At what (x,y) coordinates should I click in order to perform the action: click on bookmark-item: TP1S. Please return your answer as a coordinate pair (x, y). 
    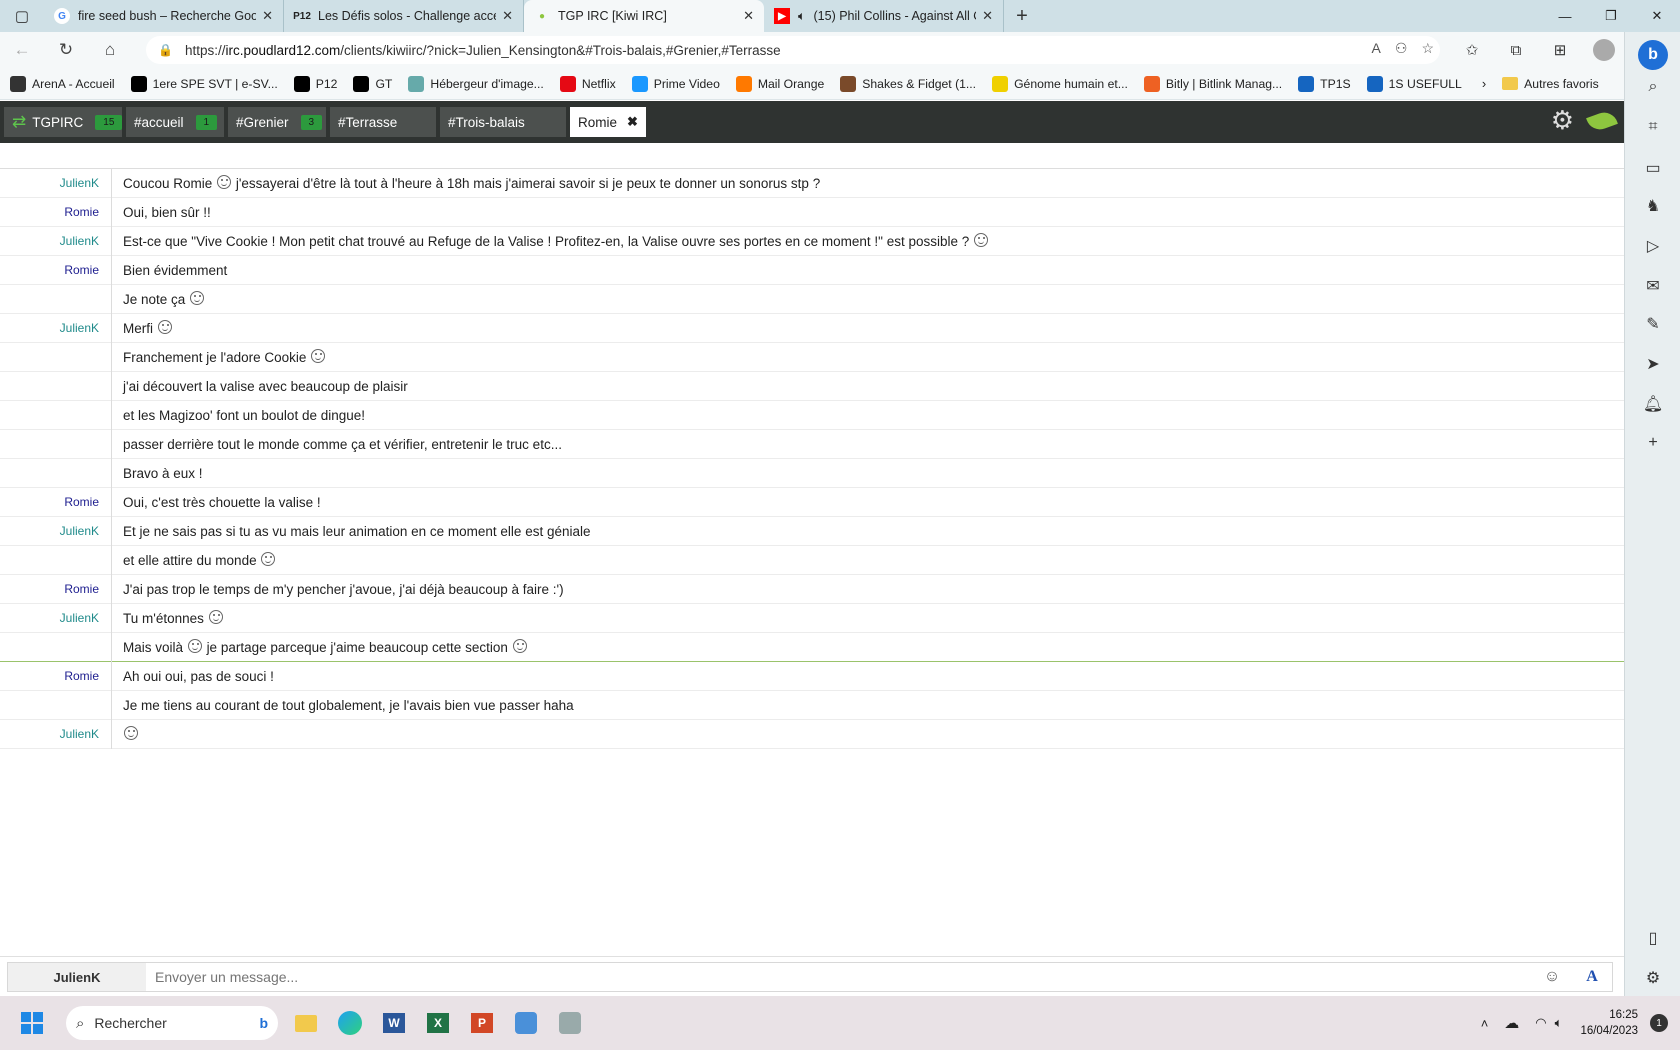
    Looking at the image, I should click on (1324, 83).